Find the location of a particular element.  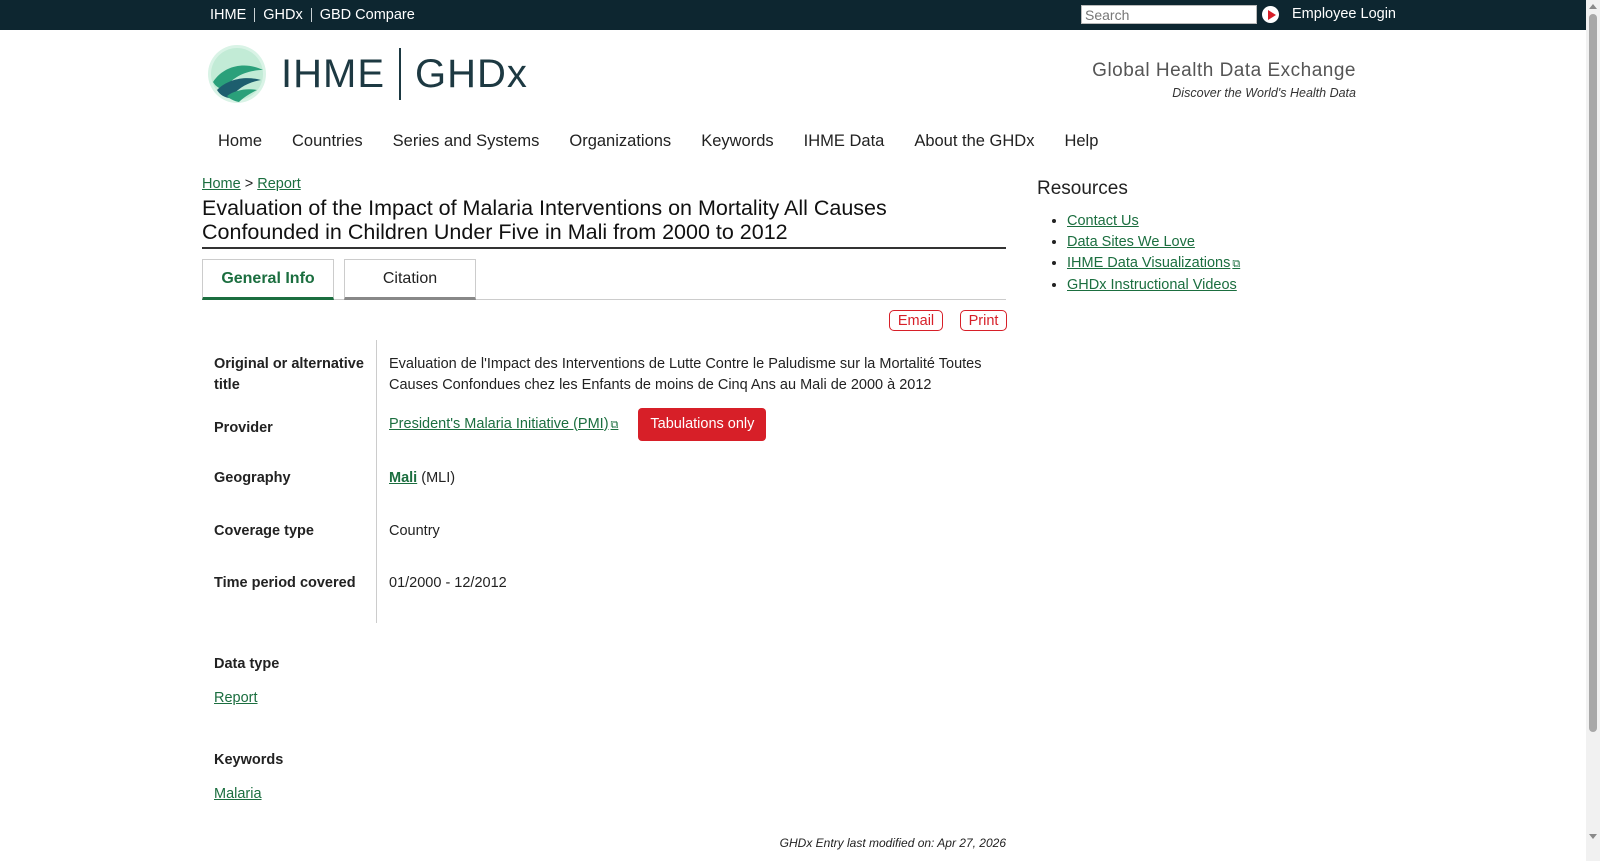

data-type-label: Data type is located at coordinates (247, 664).